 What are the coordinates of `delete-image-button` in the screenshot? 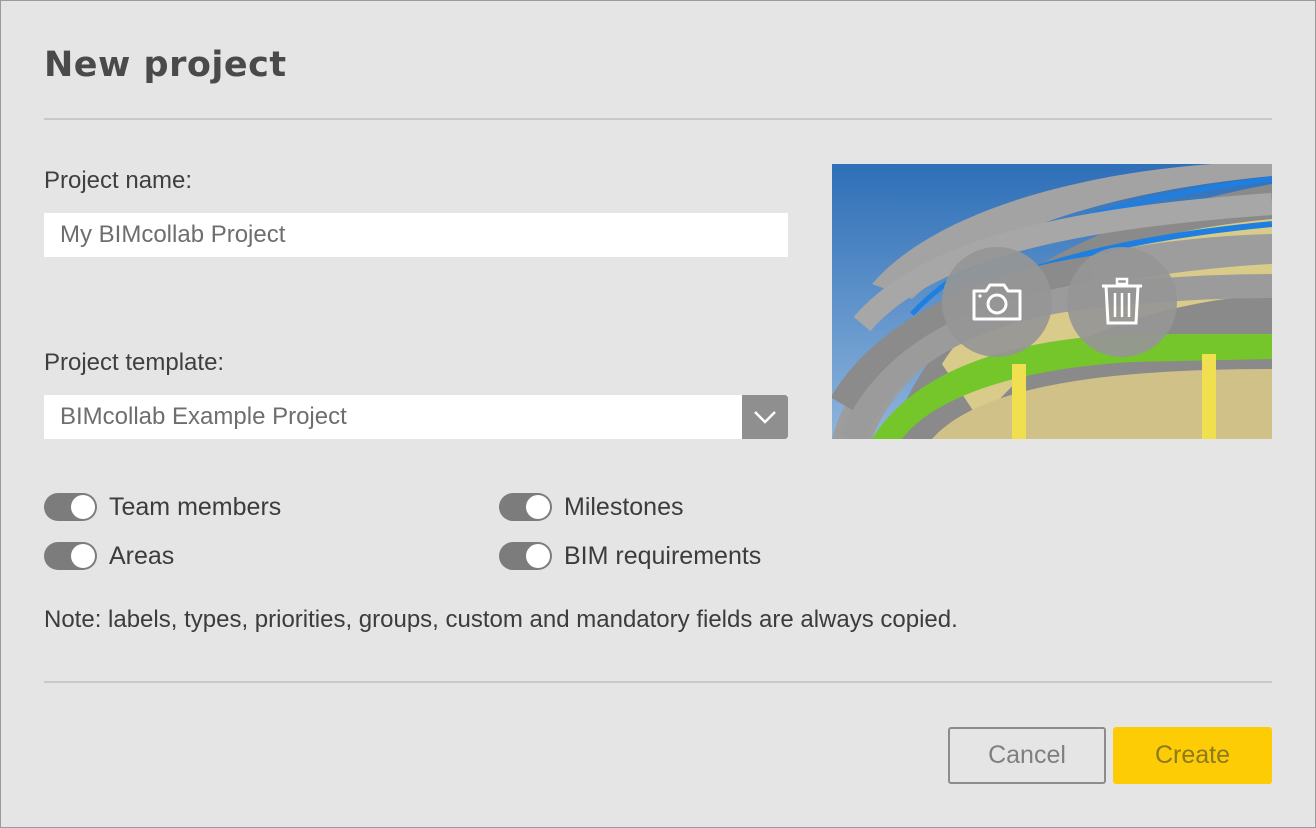 It's located at (1122, 302).